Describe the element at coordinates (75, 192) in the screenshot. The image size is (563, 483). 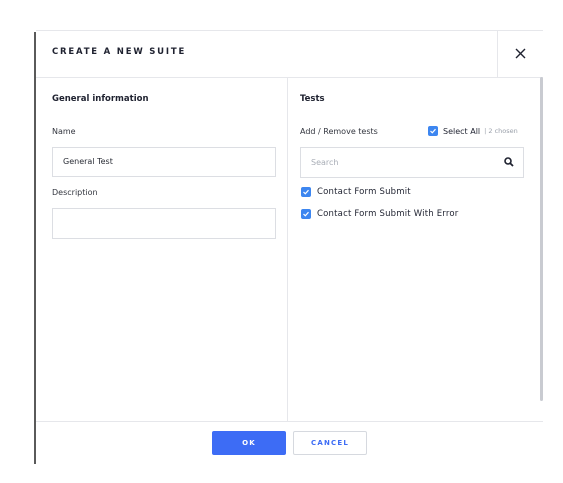
I see `description-label: Description` at that location.